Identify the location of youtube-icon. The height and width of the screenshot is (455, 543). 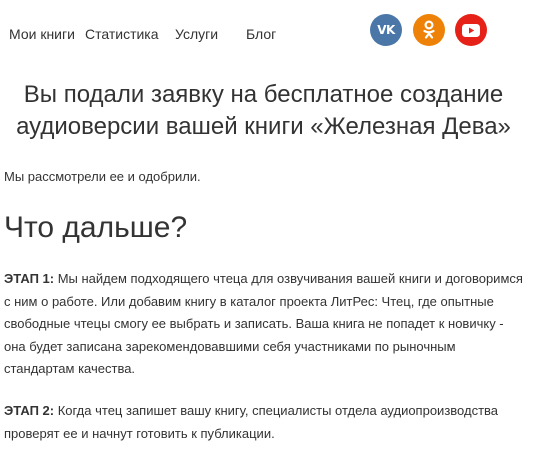
(471, 30).